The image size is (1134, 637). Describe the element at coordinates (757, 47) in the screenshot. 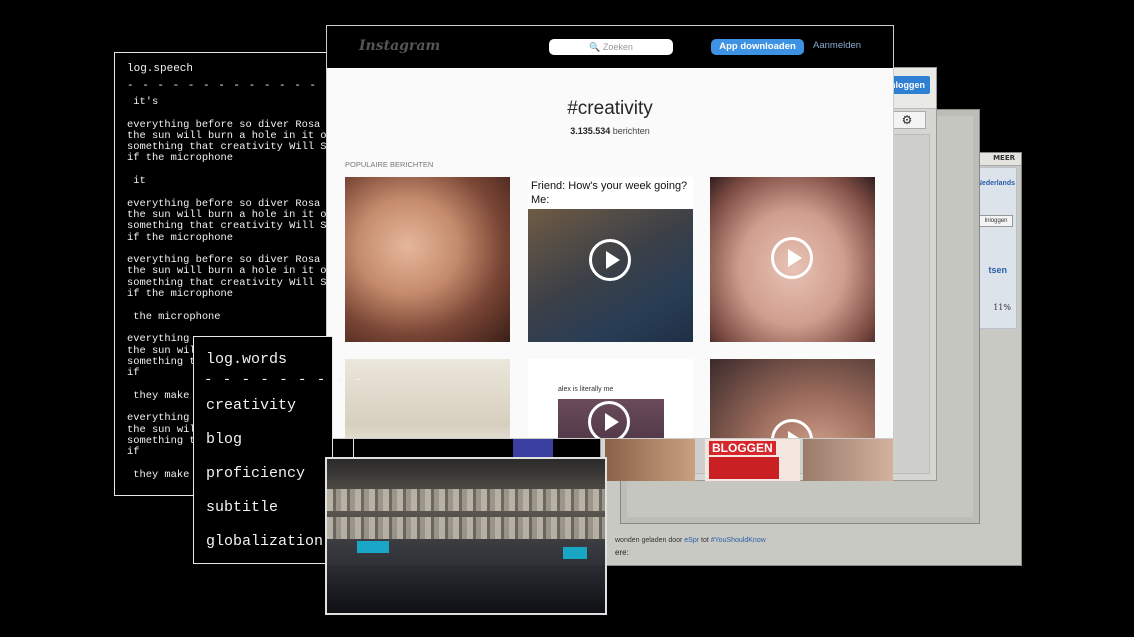

I see `download-app-button: App downloaden` at that location.